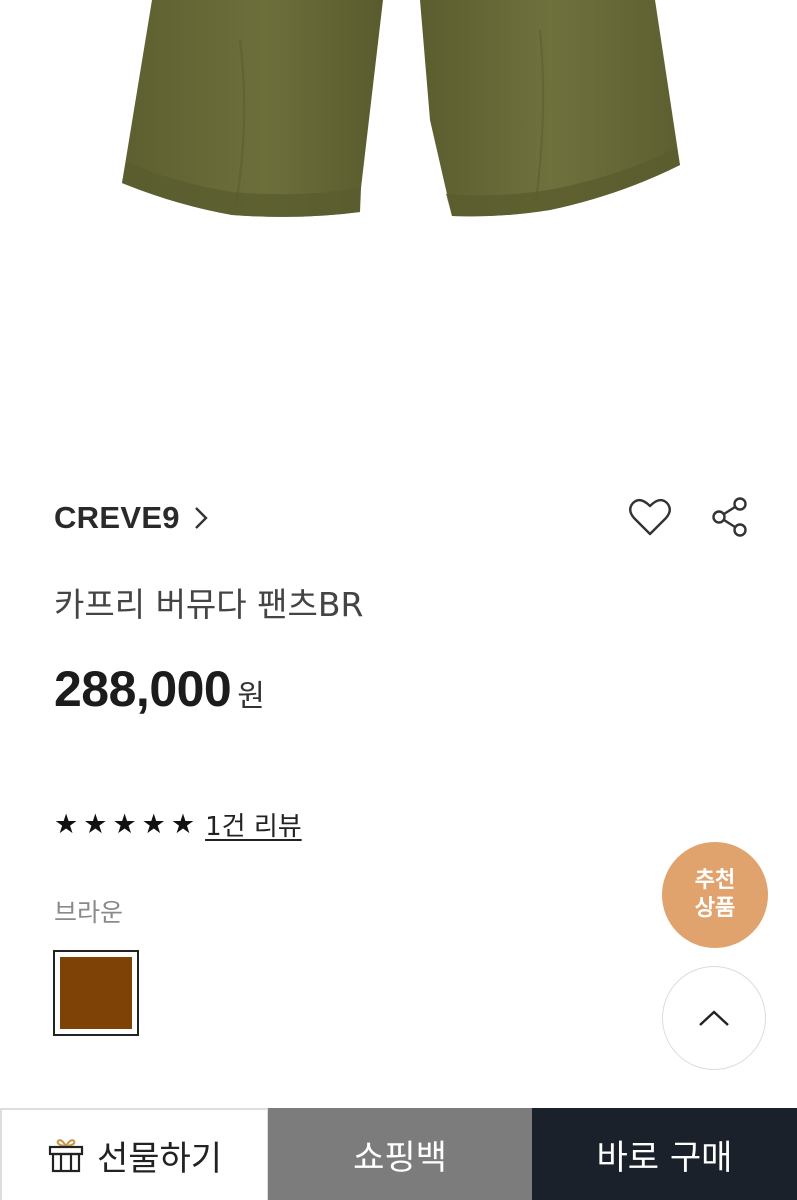 The height and width of the screenshot is (1200, 797). Describe the element at coordinates (400, 1157) in the screenshot. I see `bag-label: 쇼핑백` at that location.